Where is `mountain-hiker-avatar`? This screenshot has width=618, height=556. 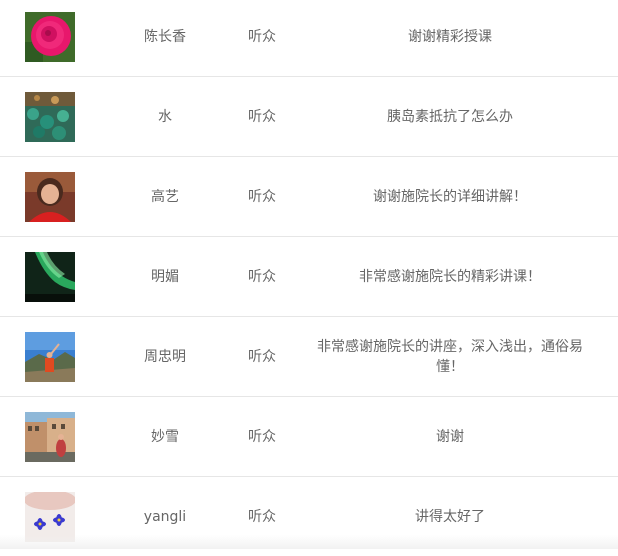
mountain-hiker-avatar is located at coordinates (50, 357).